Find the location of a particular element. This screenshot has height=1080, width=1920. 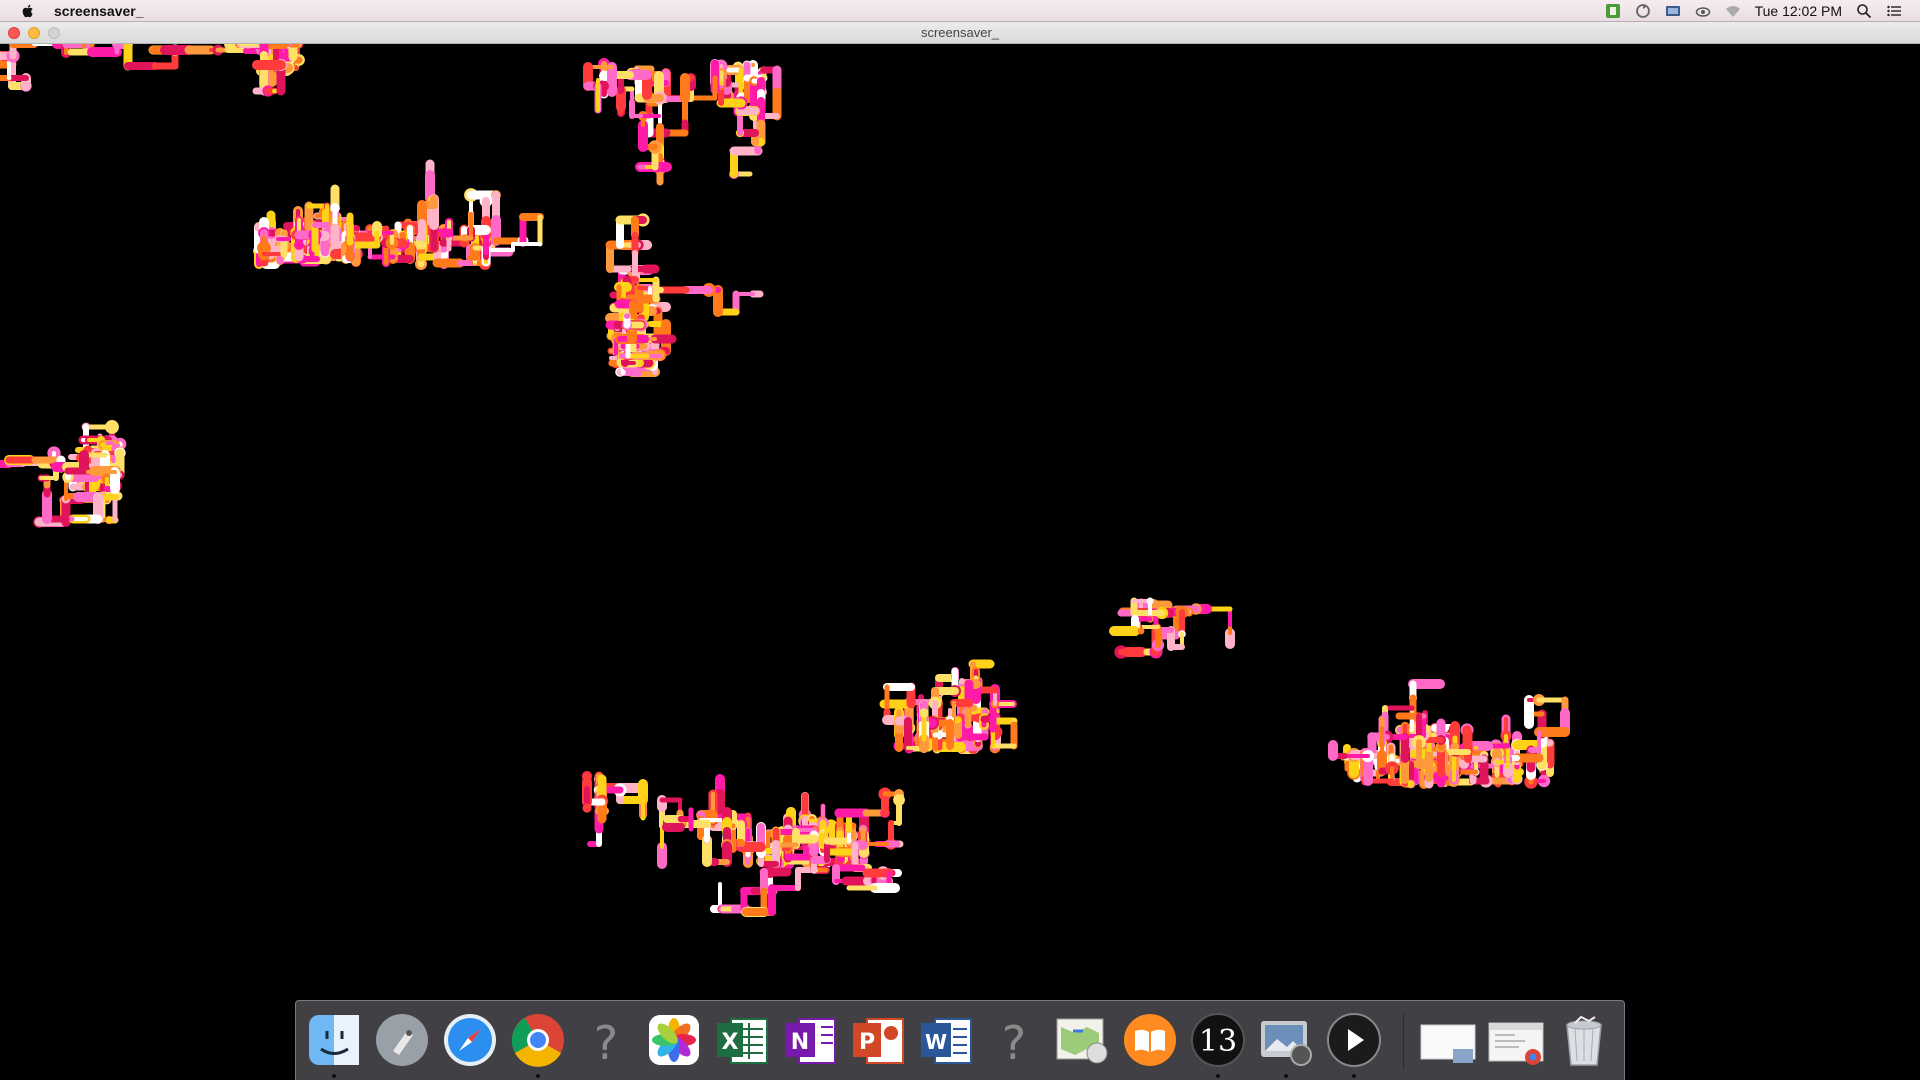

dock: ? X N P W? 13 is located at coordinates (960, 1040).